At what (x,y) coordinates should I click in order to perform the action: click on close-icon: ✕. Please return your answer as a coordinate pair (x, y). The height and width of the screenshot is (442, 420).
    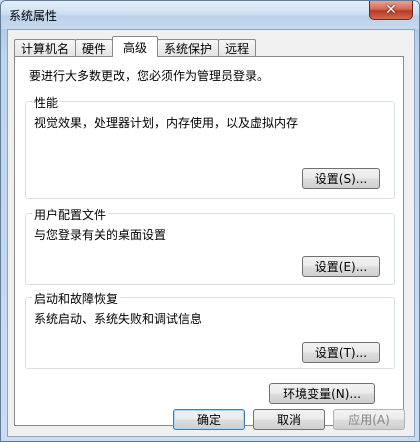
    Looking at the image, I should click on (391, 10).